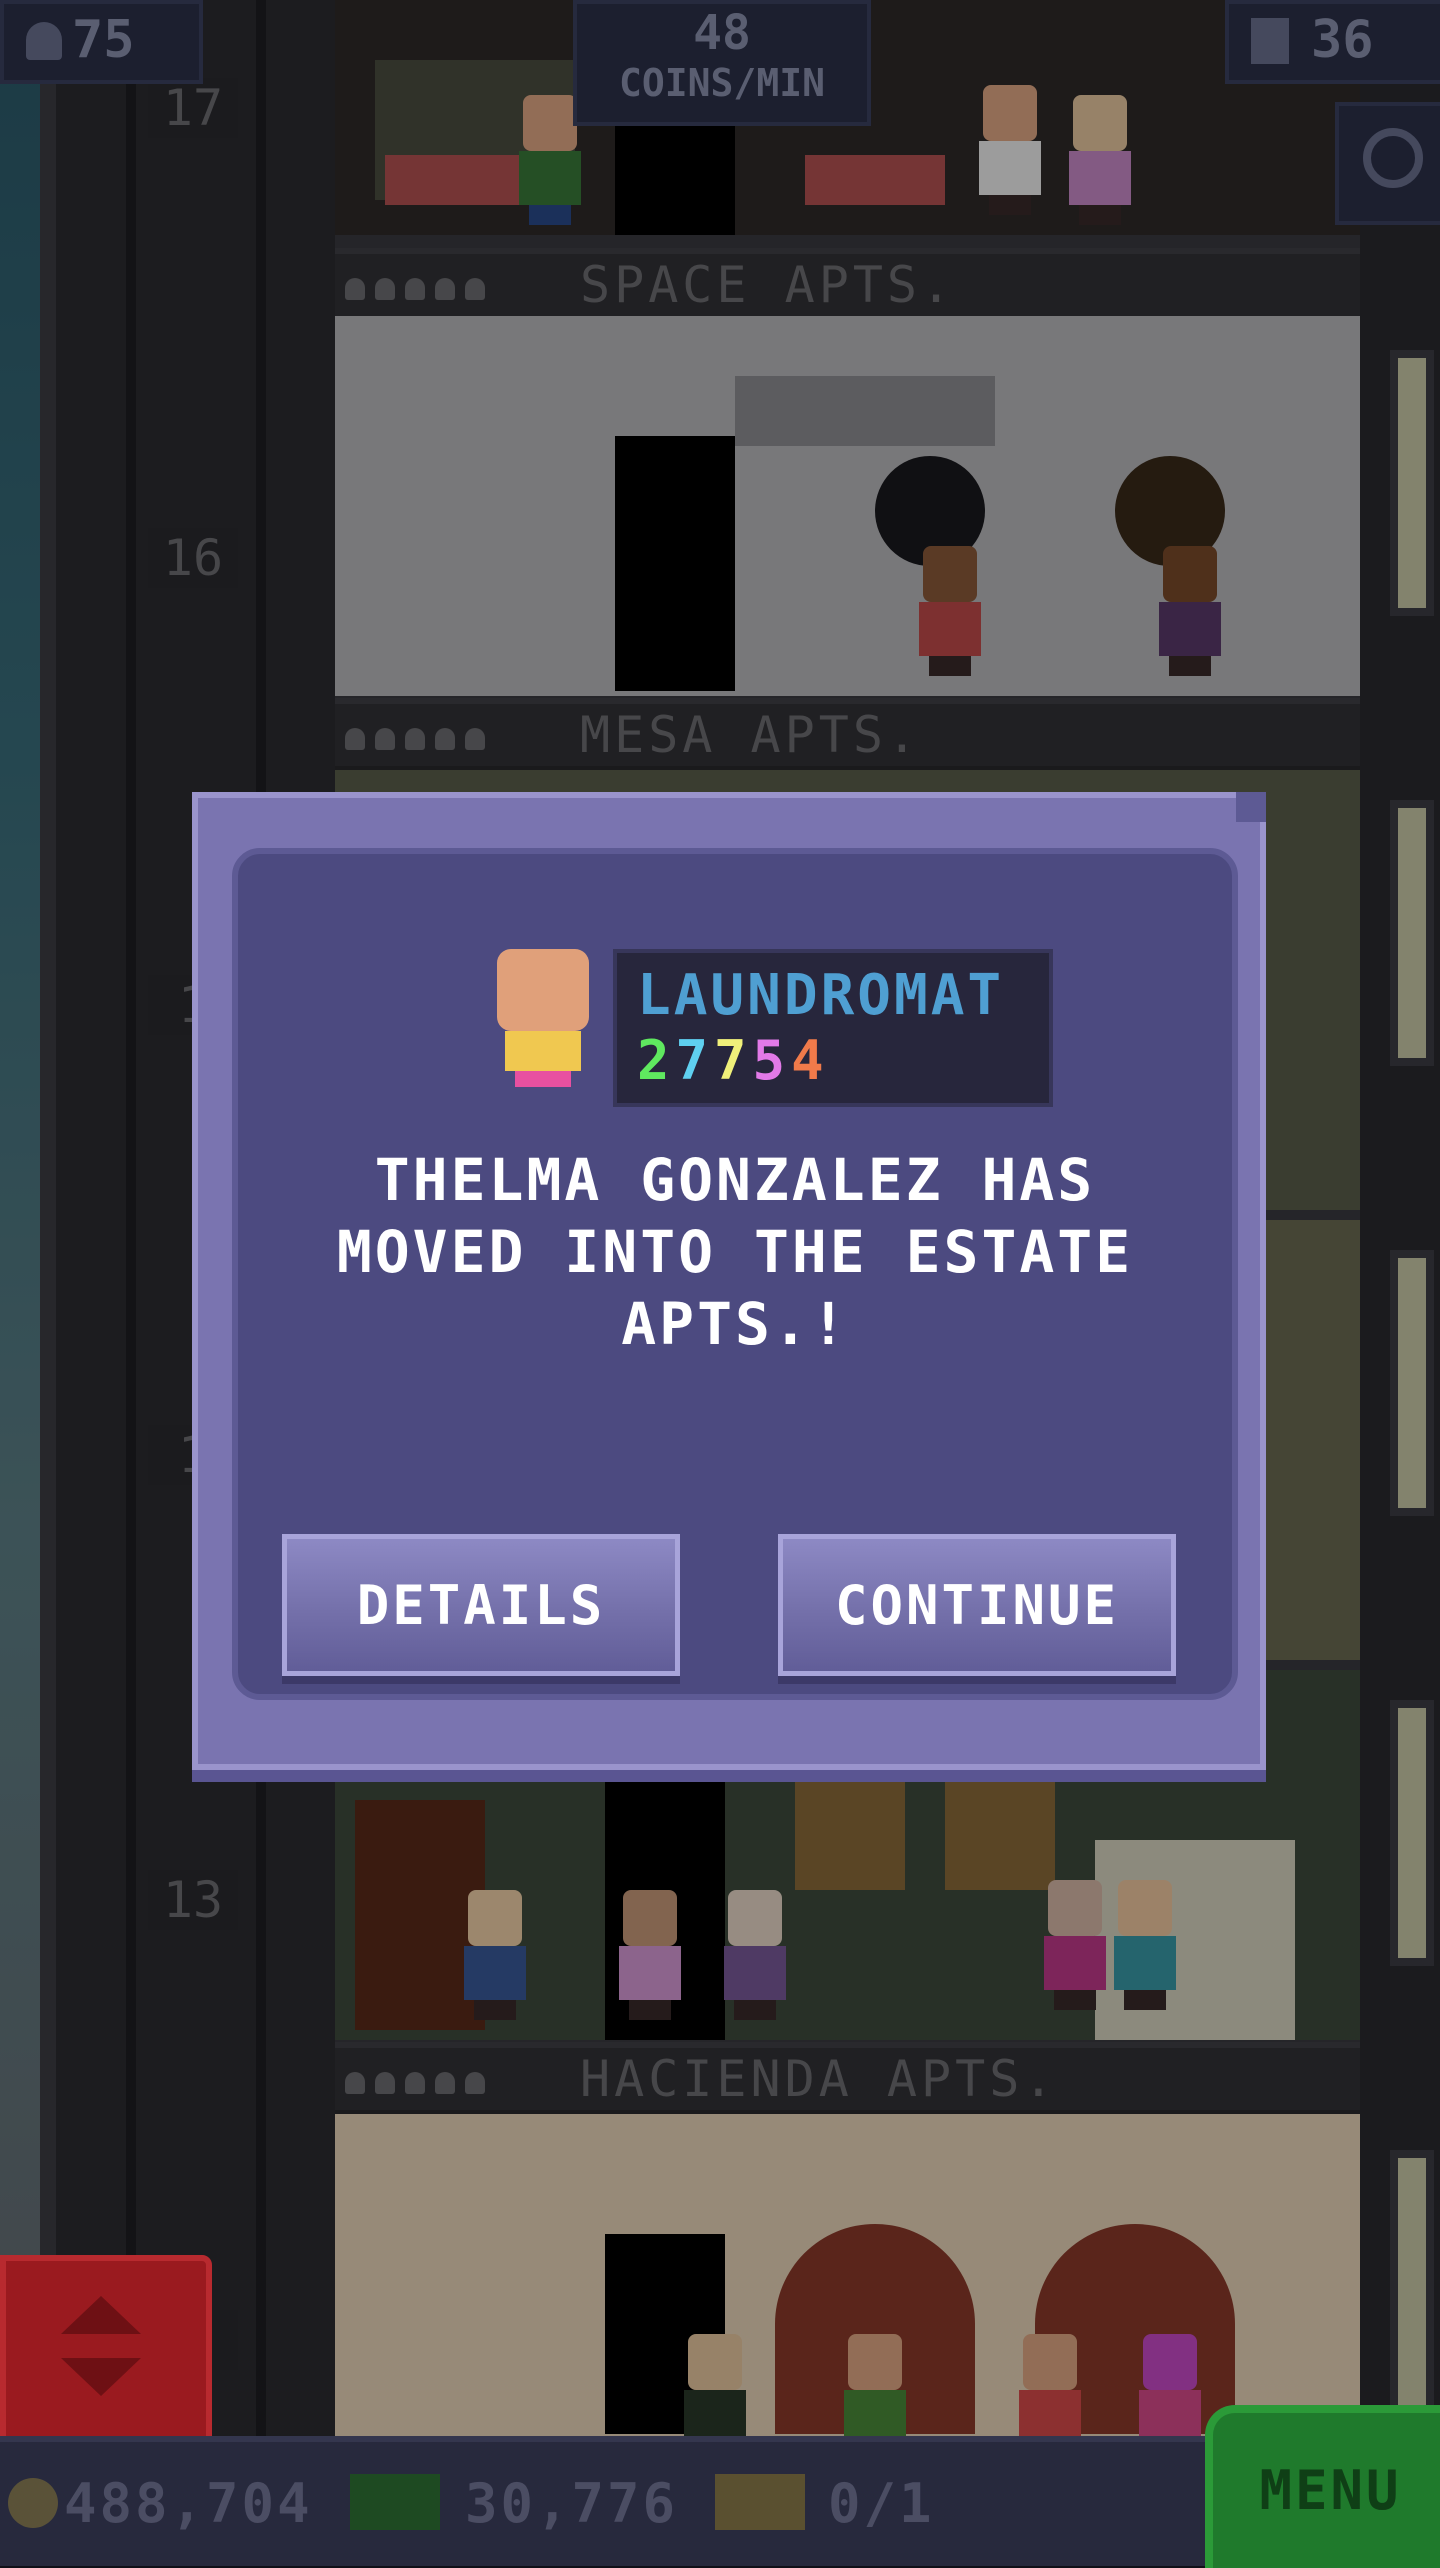 Image resolution: width=1440 pixels, height=2568 pixels. I want to click on avatar-head, so click(543, 990).